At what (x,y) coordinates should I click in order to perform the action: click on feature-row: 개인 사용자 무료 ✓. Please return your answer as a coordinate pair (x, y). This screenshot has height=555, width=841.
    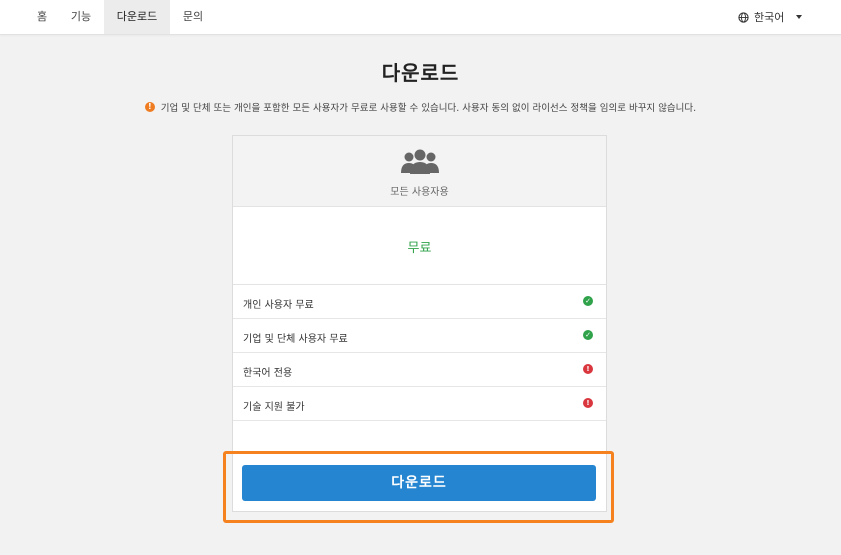
    Looking at the image, I should click on (419, 302).